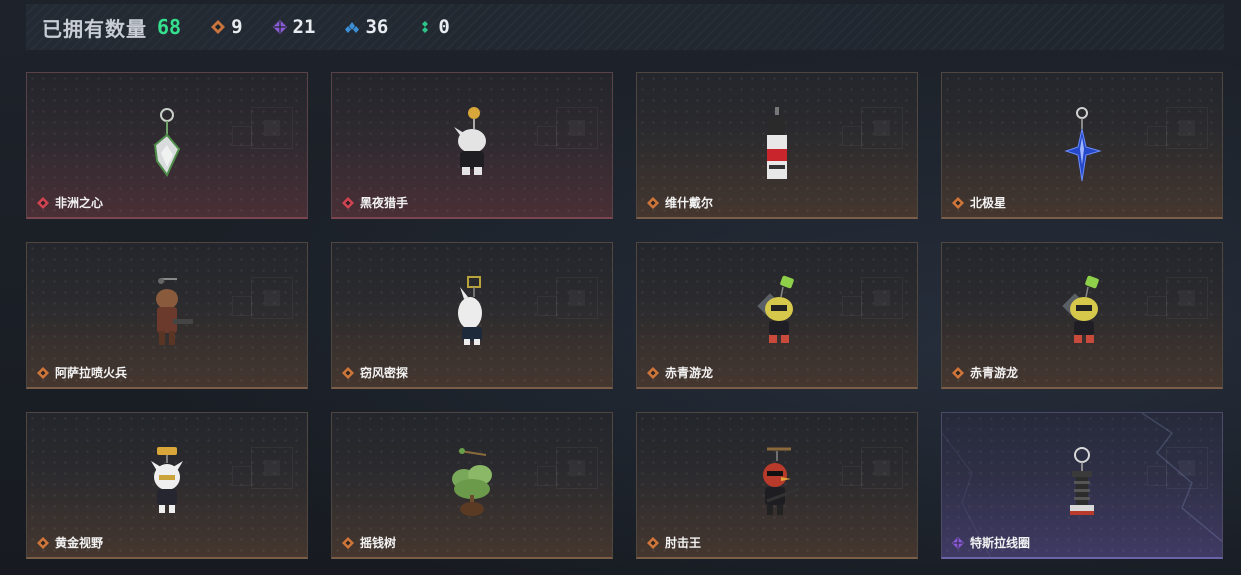 Image resolution: width=1241 pixels, height=575 pixels. I want to click on card-label: 阿萨拉喷火兵, so click(82, 372).